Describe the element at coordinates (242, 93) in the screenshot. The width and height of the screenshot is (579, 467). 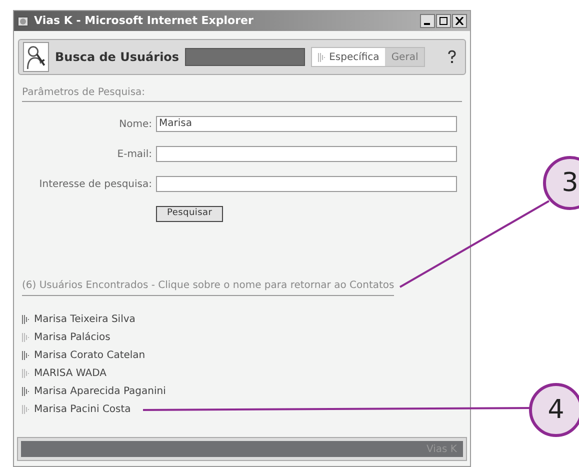
I see `section-heading: Parâmetros de Pesquisa:` at that location.